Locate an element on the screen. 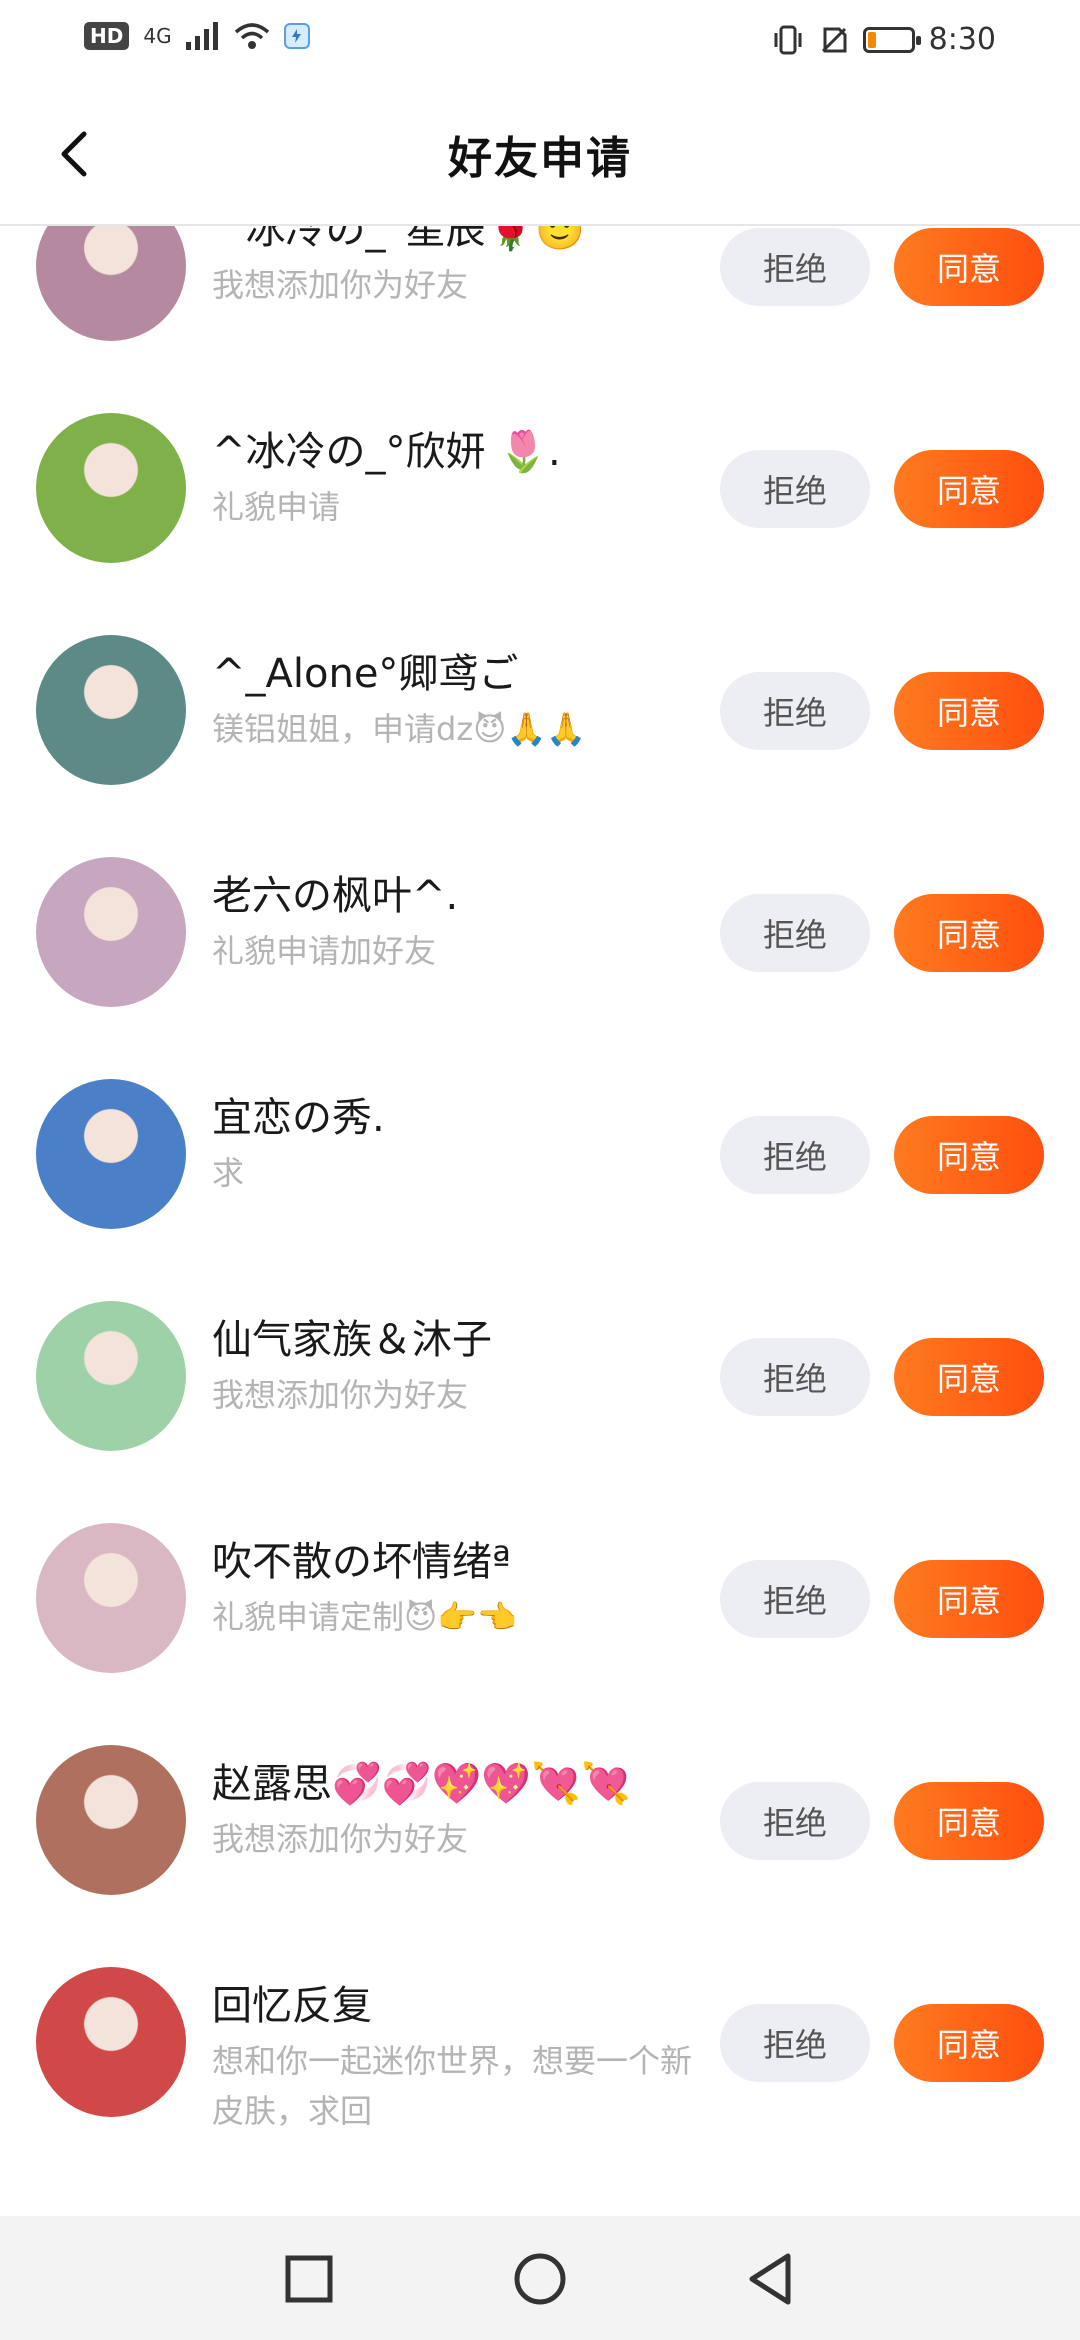 This screenshot has width=1080, height=2340. friend-request-row: ^冰冷の_°星辰🌹🙂 我想添加你为好友 拒绝 同意 is located at coordinates (540, 284).